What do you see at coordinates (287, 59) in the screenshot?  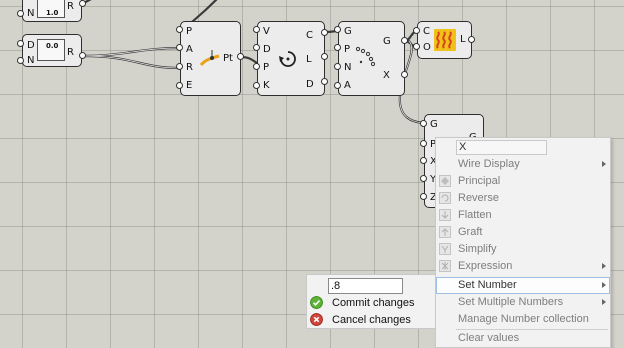 I see `rotate-icon` at bounding box center [287, 59].